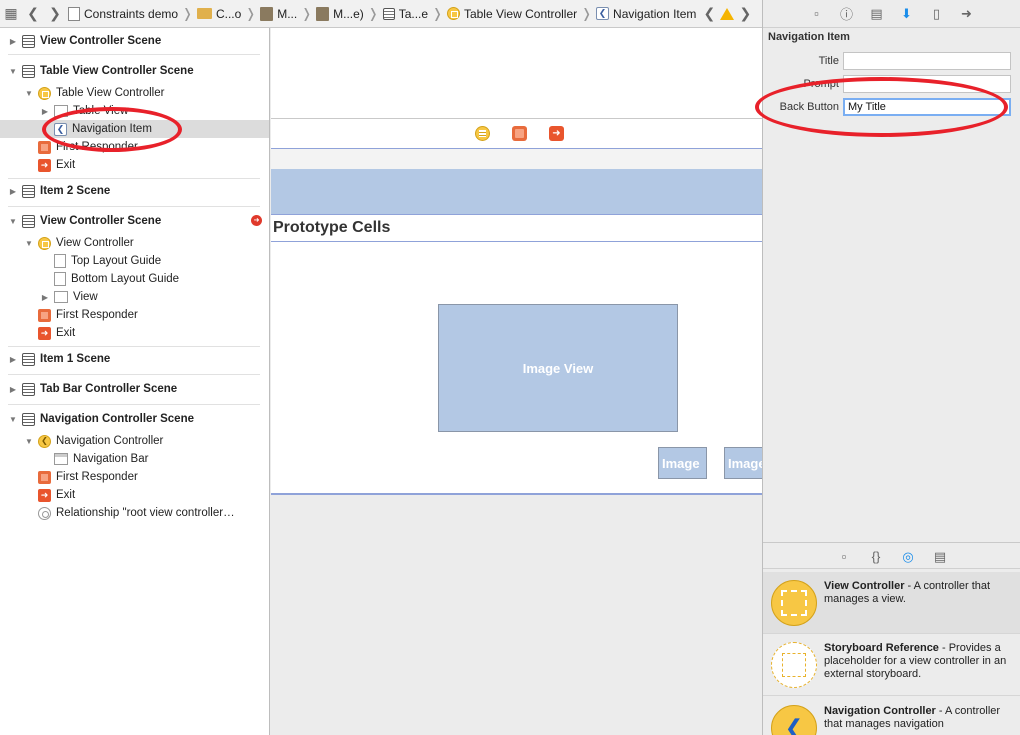 The width and height of the screenshot is (1020, 735). What do you see at coordinates (60, 279) in the screenshot?
I see `layout-guide-icon` at bounding box center [60, 279].